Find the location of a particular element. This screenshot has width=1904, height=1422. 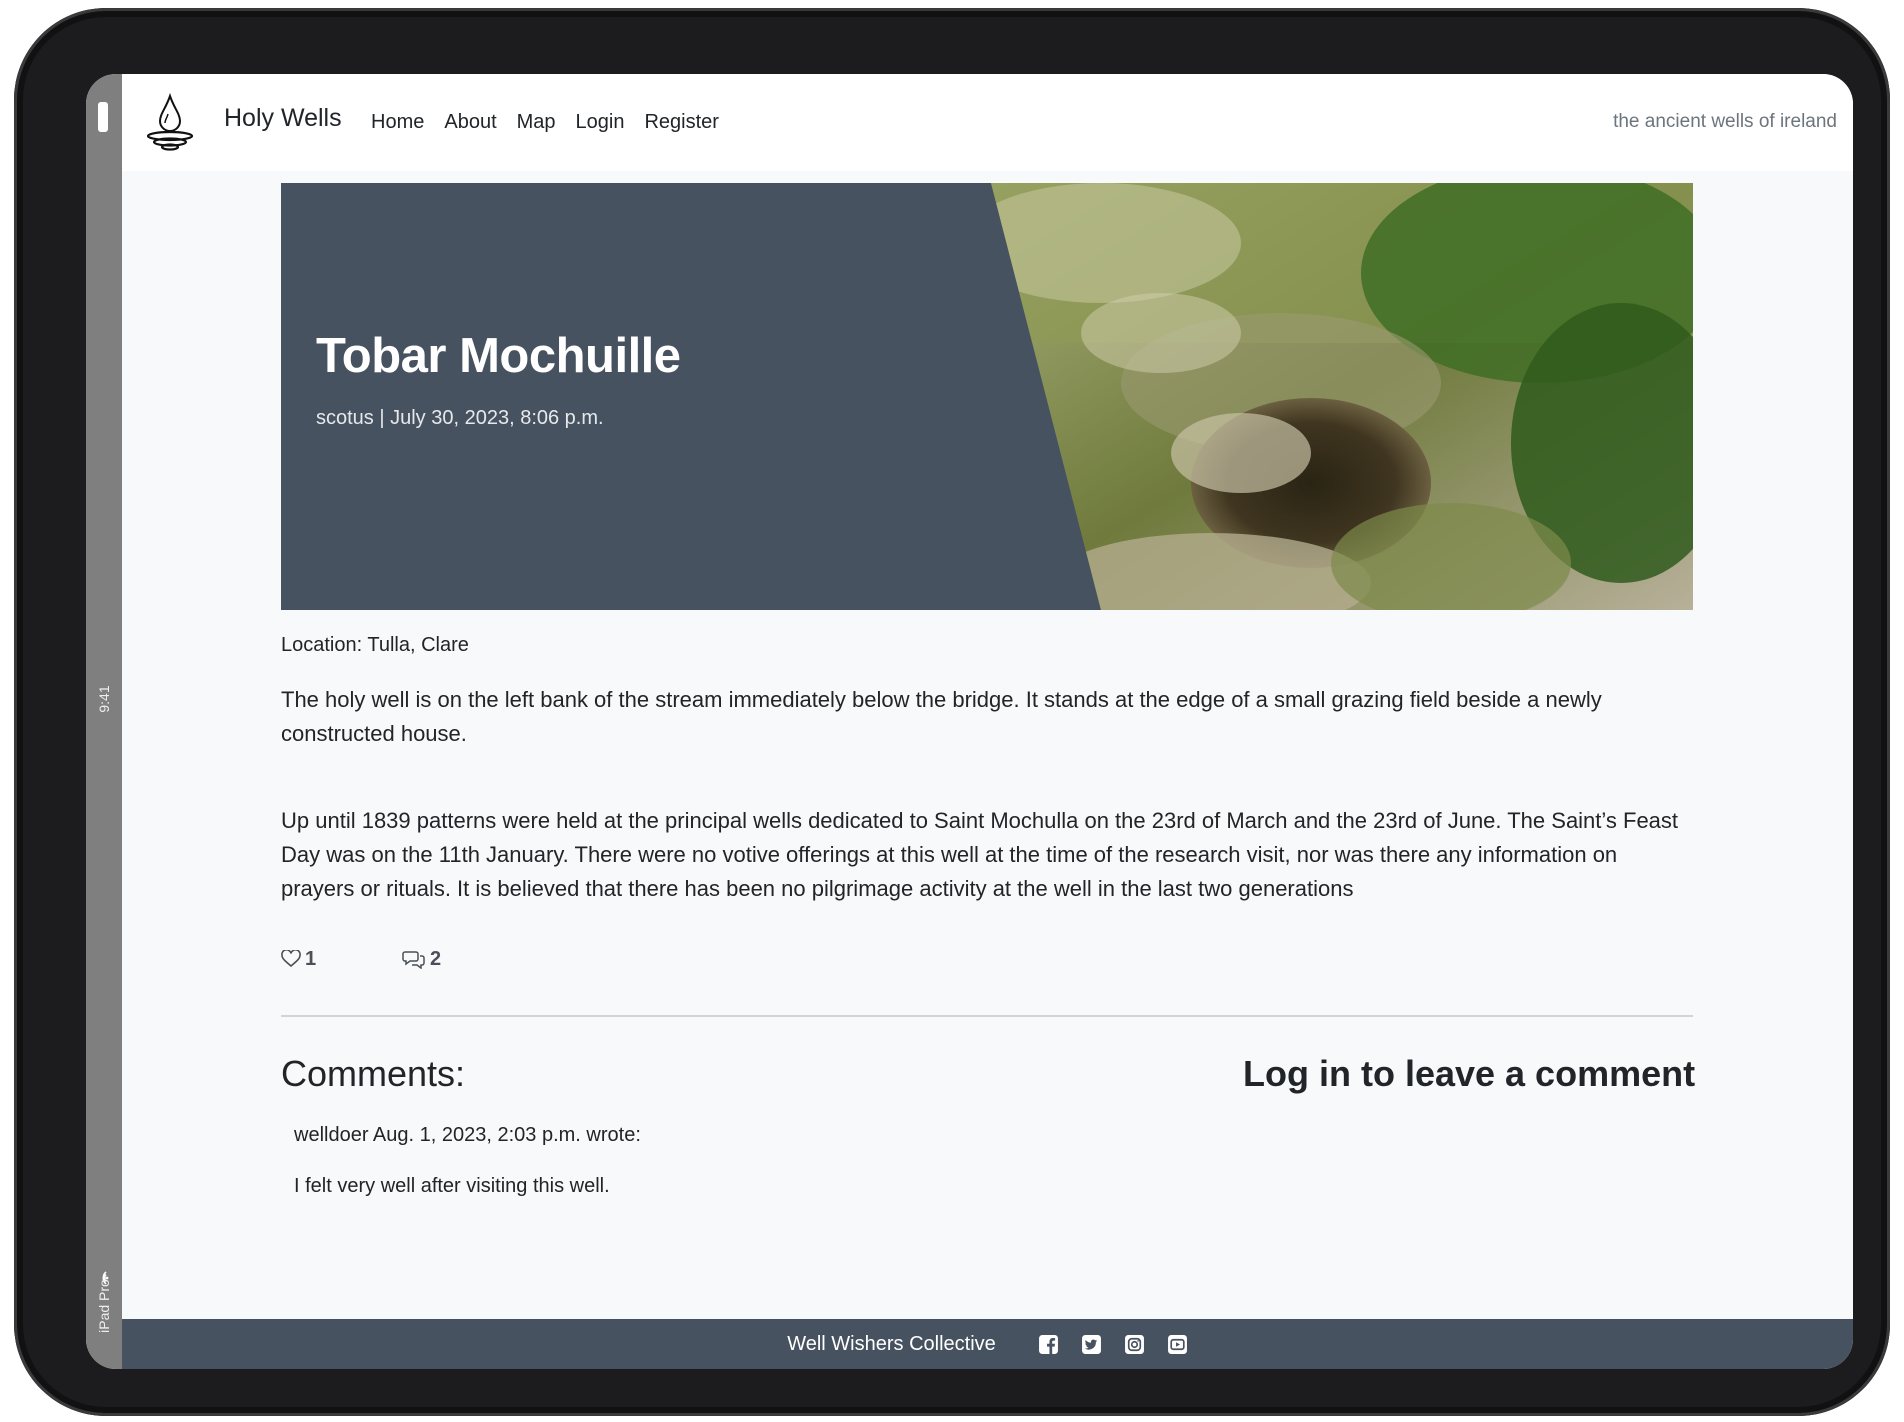

brand-name: Holy Wells is located at coordinates (283, 118).